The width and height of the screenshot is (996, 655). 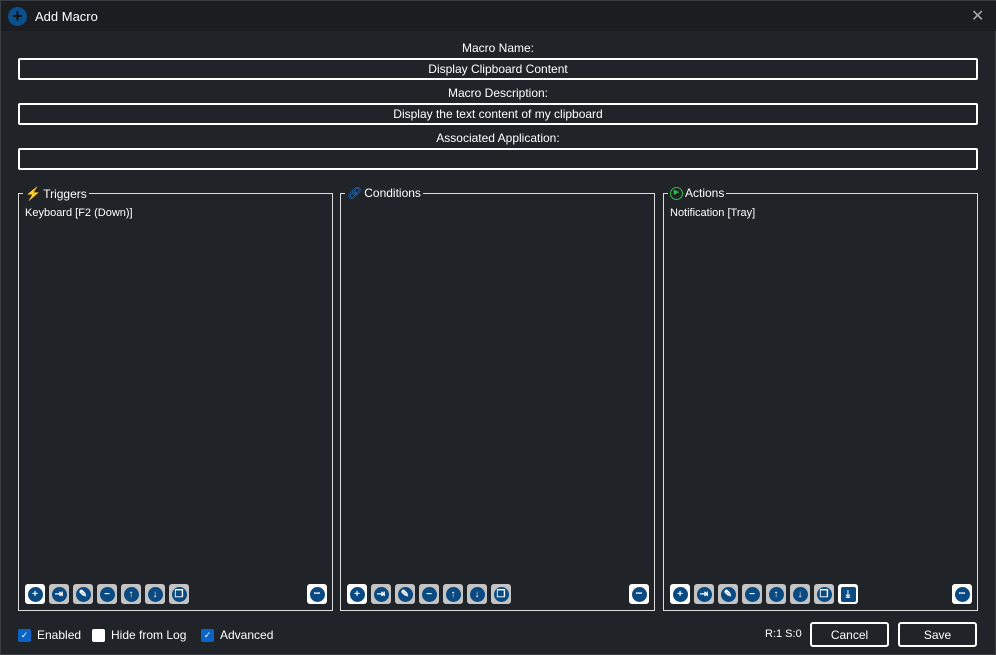 What do you see at coordinates (65, 194) in the screenshot?
I see `triggers-title: Triggers` at bounding box center [65, 194].